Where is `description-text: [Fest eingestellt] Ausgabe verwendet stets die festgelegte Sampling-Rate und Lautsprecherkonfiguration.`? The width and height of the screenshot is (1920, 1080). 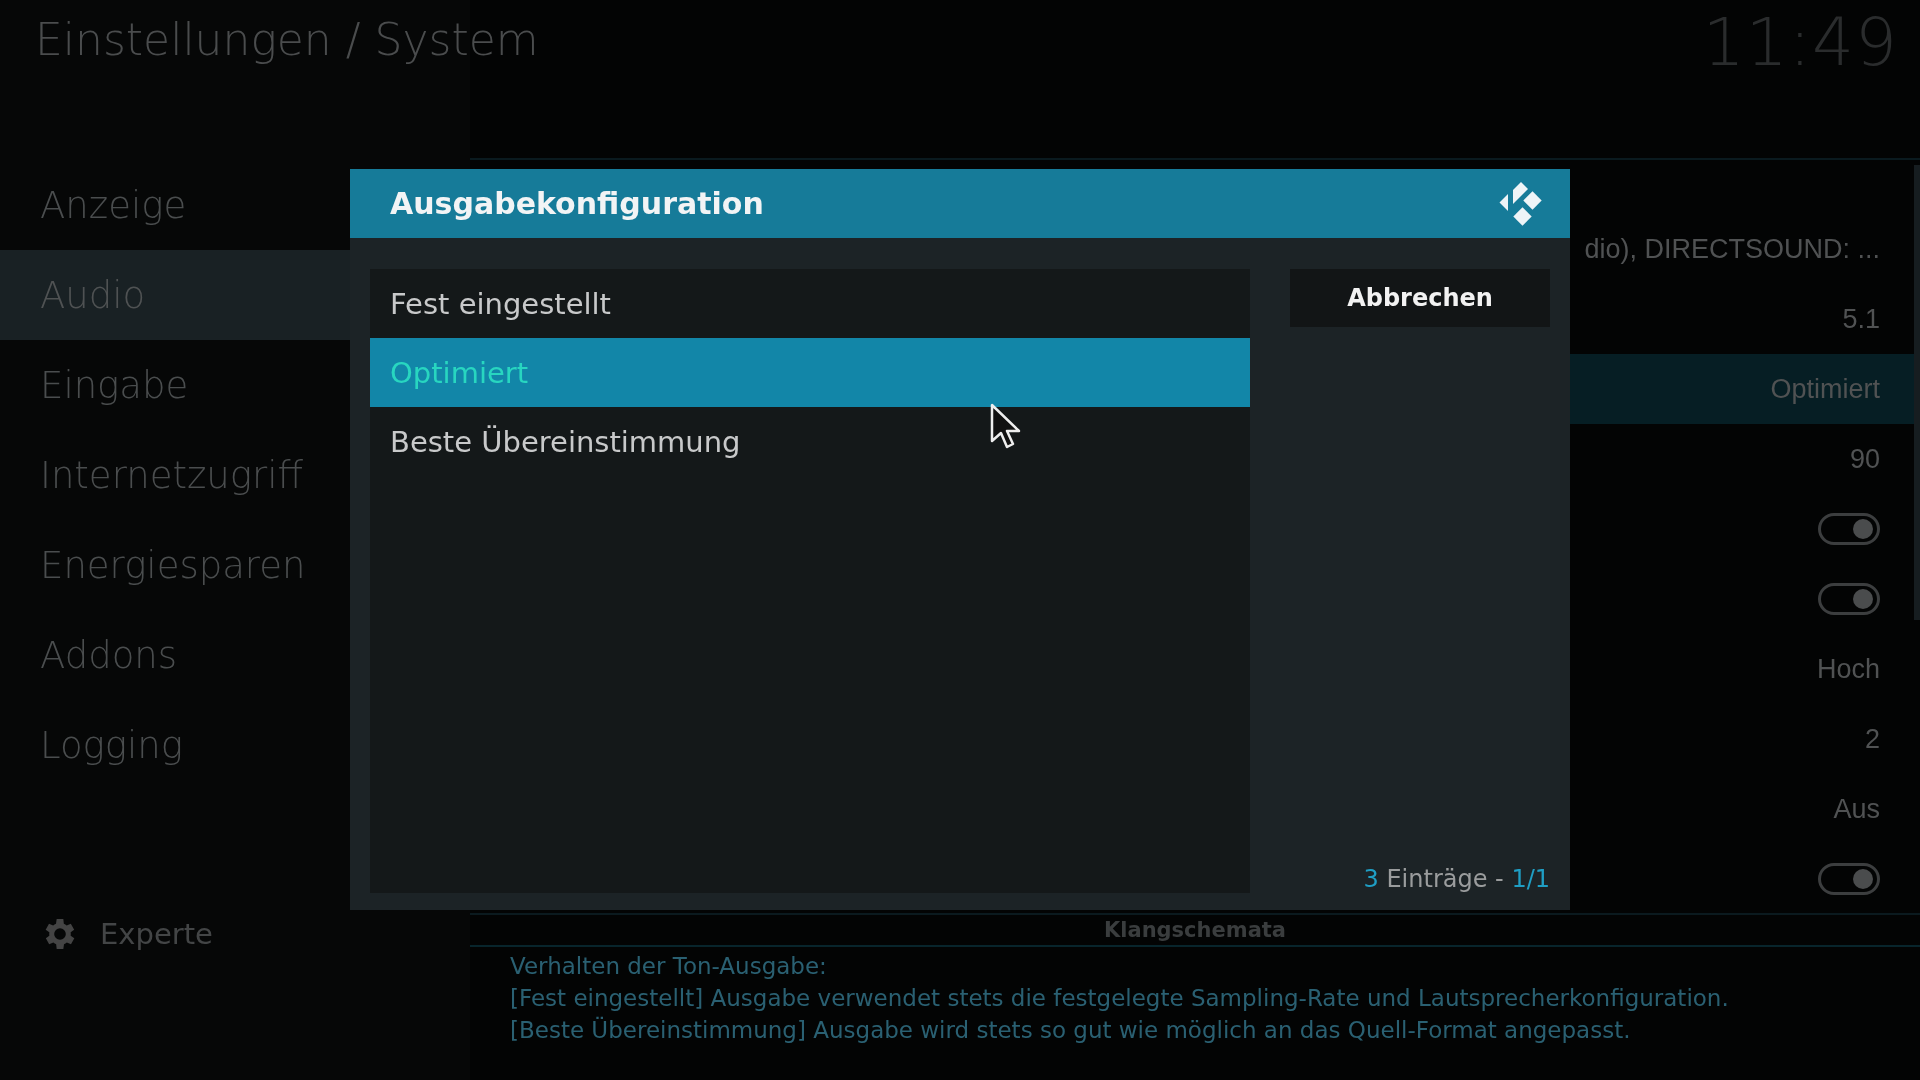
description-text: [Fest eingestellt] Ausgabe verwendet stets die festgelegte Sampling-Rate und Lautsprecherkonfiguration. is located at coordinates (1120, 998).